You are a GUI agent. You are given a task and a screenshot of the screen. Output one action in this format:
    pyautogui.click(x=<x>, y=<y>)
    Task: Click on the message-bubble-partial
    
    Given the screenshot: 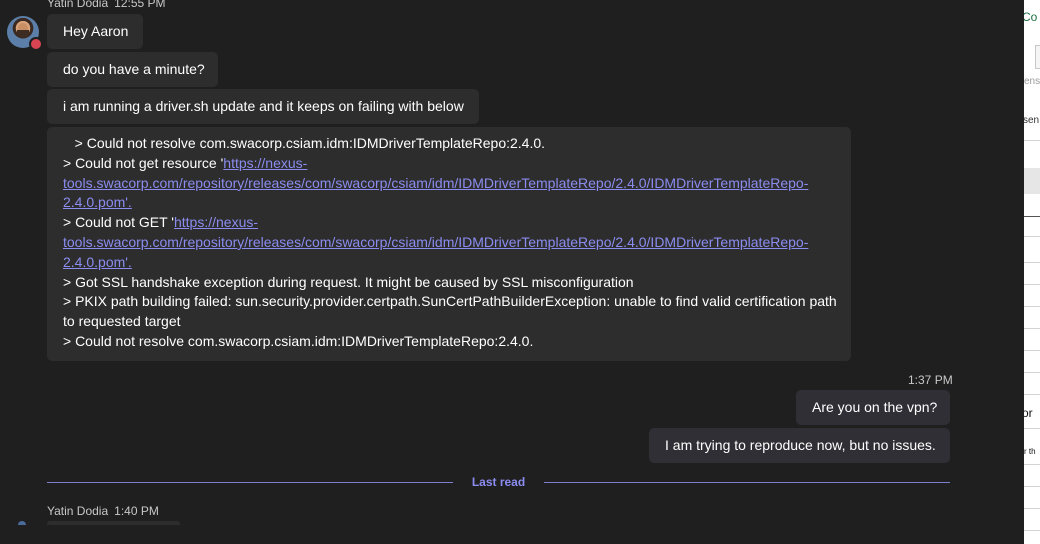 What is the action you would take?
    pyautogui.click(x=113, y=523)
    